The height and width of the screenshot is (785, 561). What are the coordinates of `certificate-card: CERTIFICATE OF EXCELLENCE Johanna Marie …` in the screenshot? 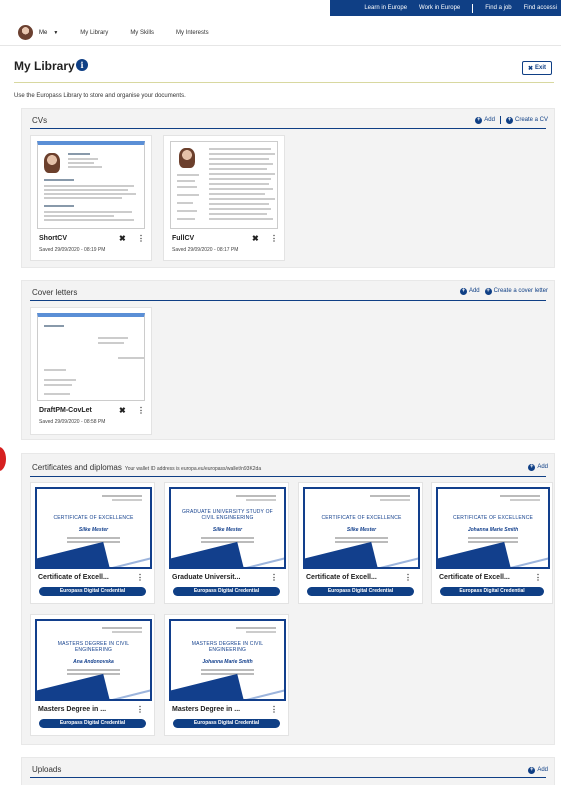 It's located at (492, 543).